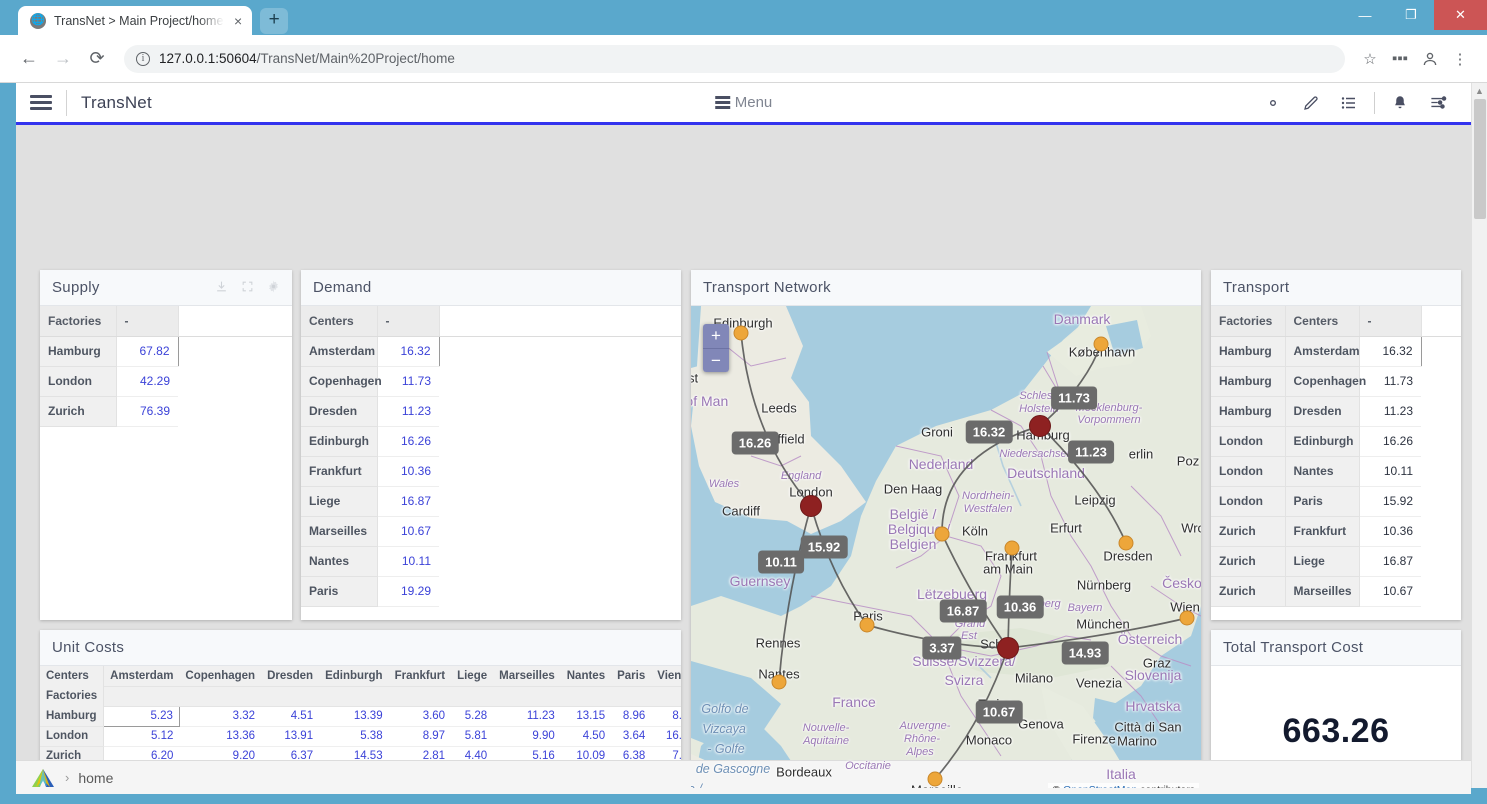 This screenshot has width=1487, height=804. What do you see at coordinates (1479, 91) in the screenshot?
I see `scroll-up-arrow: ▲` at bounding box center [1479, 91].